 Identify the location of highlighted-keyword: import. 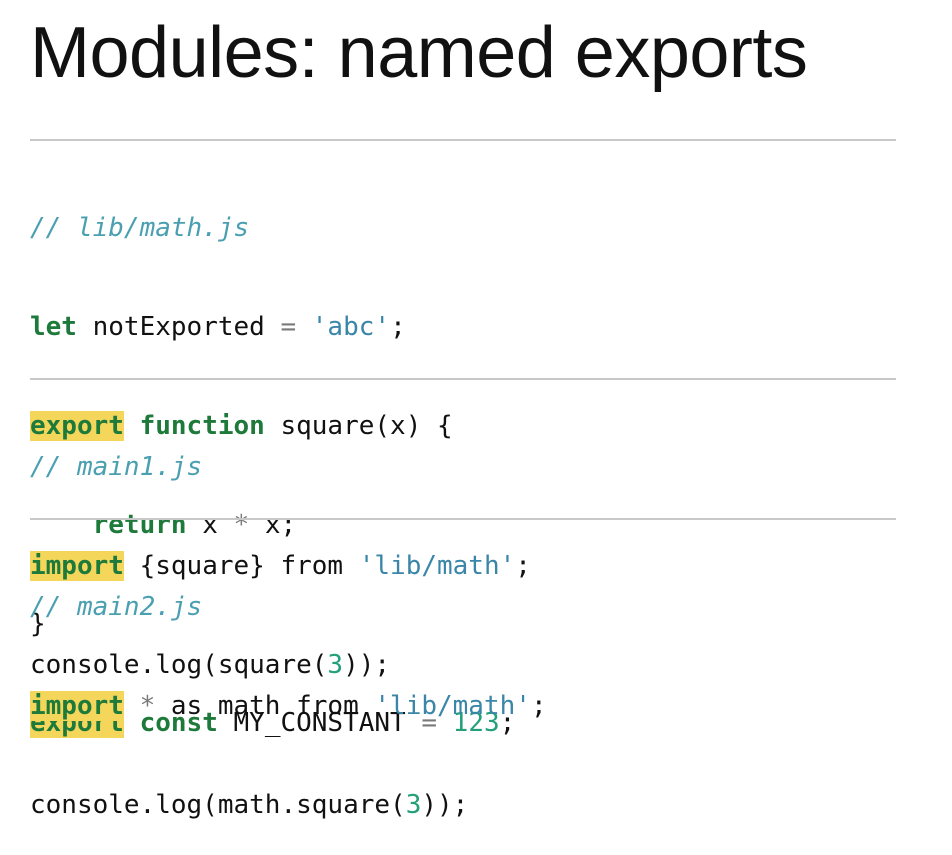
(77, 706).